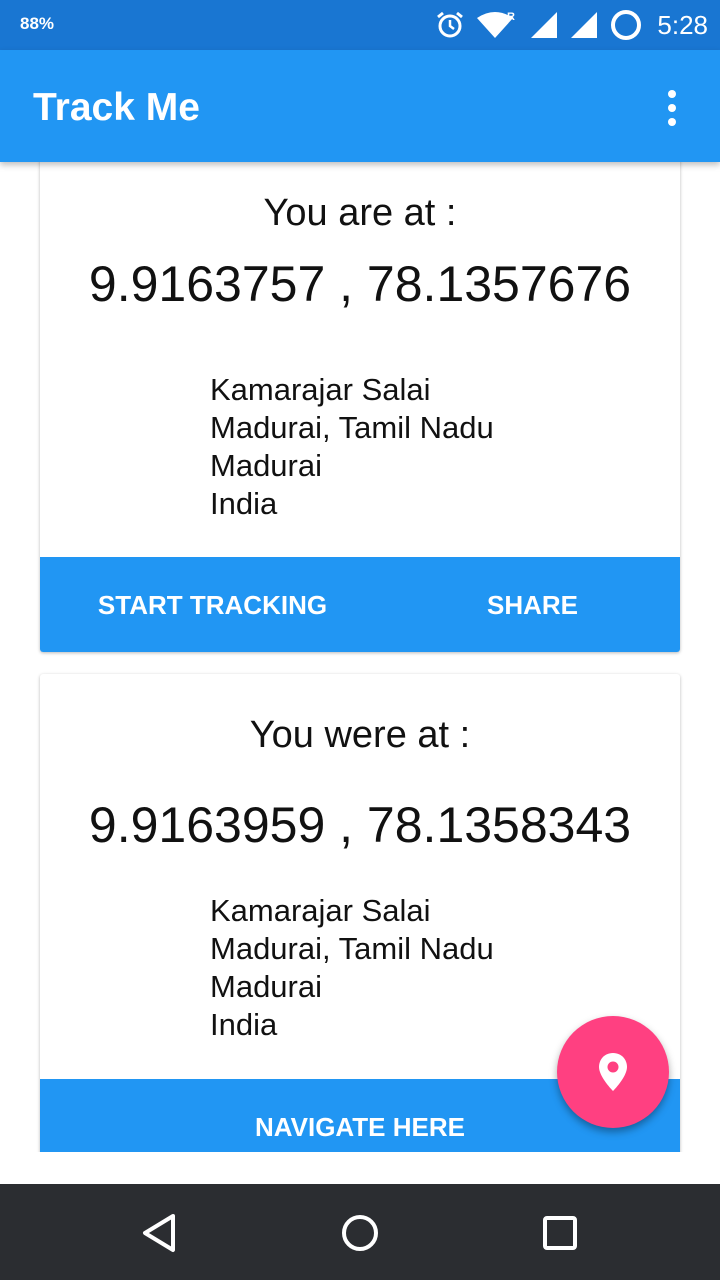 Image resolution: width=720 pixels, height=1280 pixels. Describe the element at coordinates (360, 106) in the screenshot. I see `app-bar: Track Me` at that location.